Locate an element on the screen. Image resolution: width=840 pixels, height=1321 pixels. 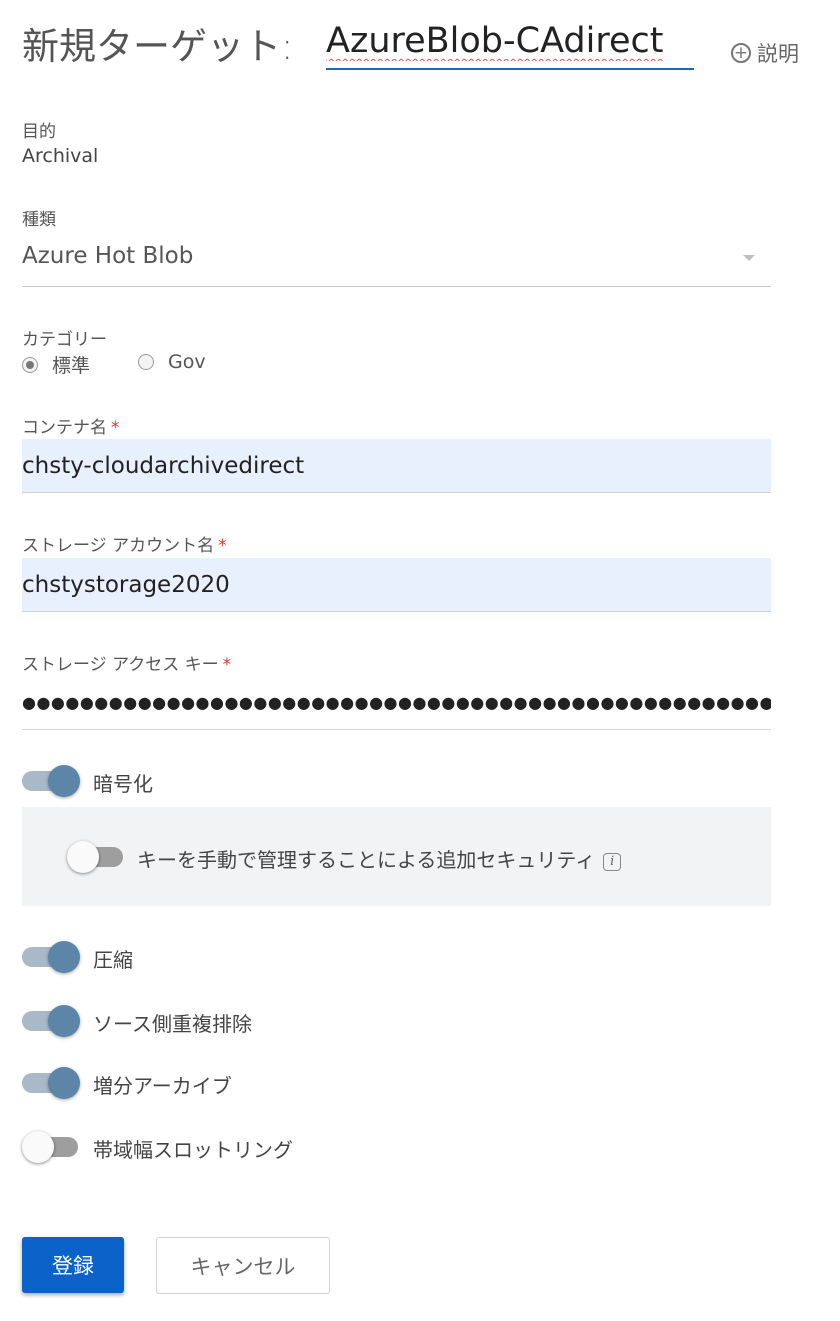
radio-label: 標準 is located at coordinates (71, 366).